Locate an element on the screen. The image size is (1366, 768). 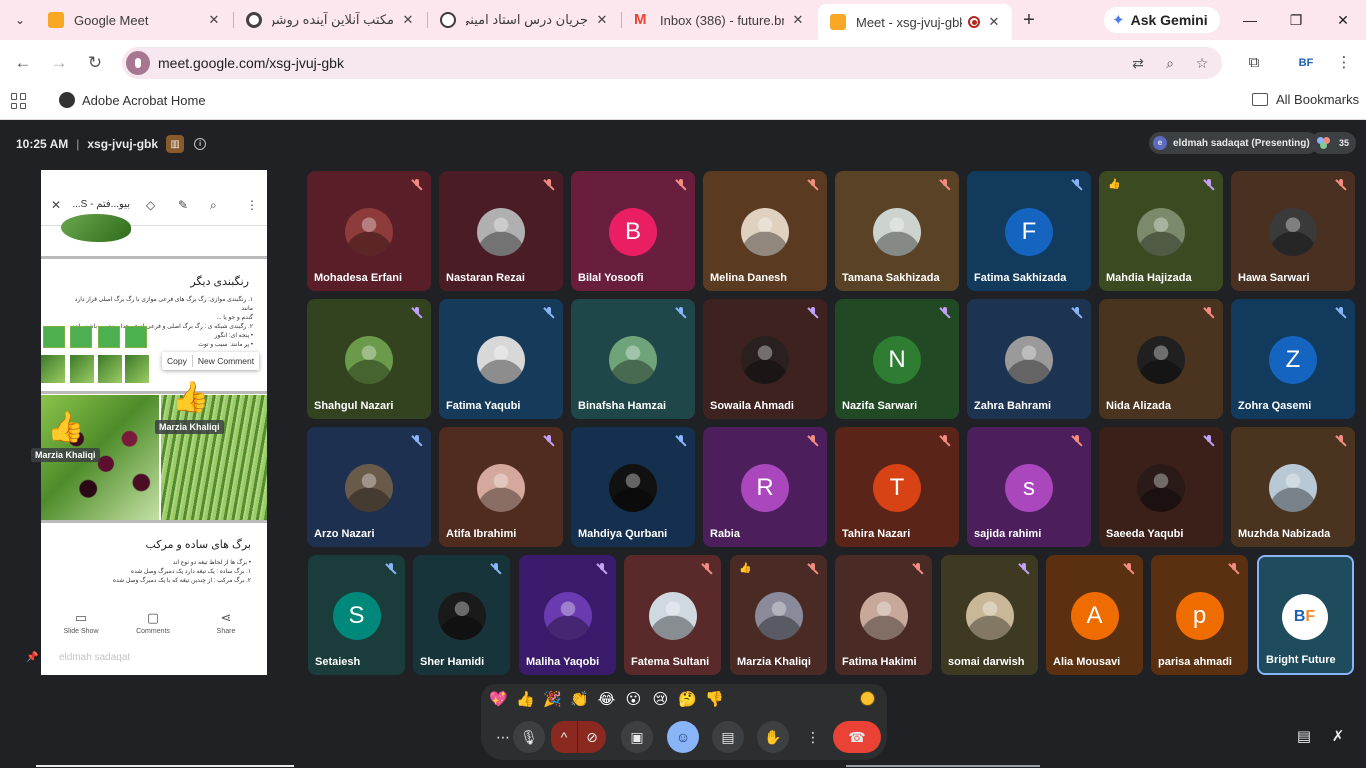
translate-icon: ⇄ is located at coordinates (1138, 63).